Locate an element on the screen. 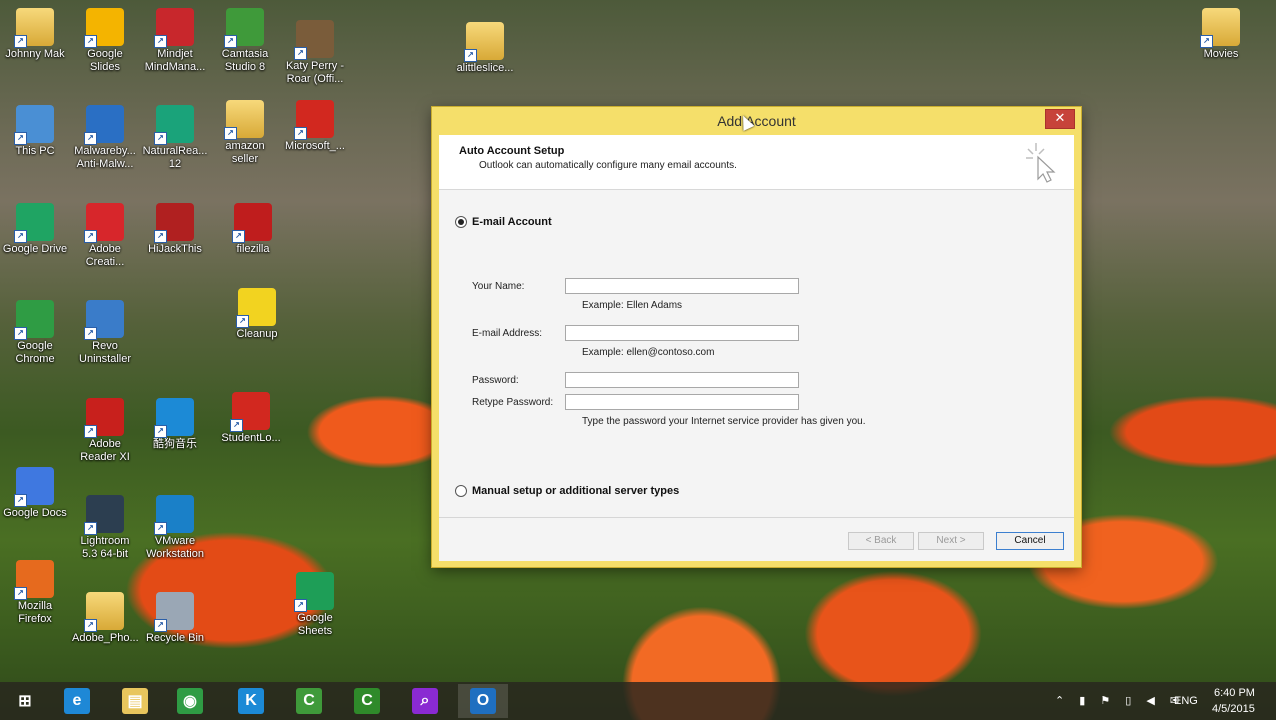  cancel-button: Cancel is located at coordinates (1030, 541).